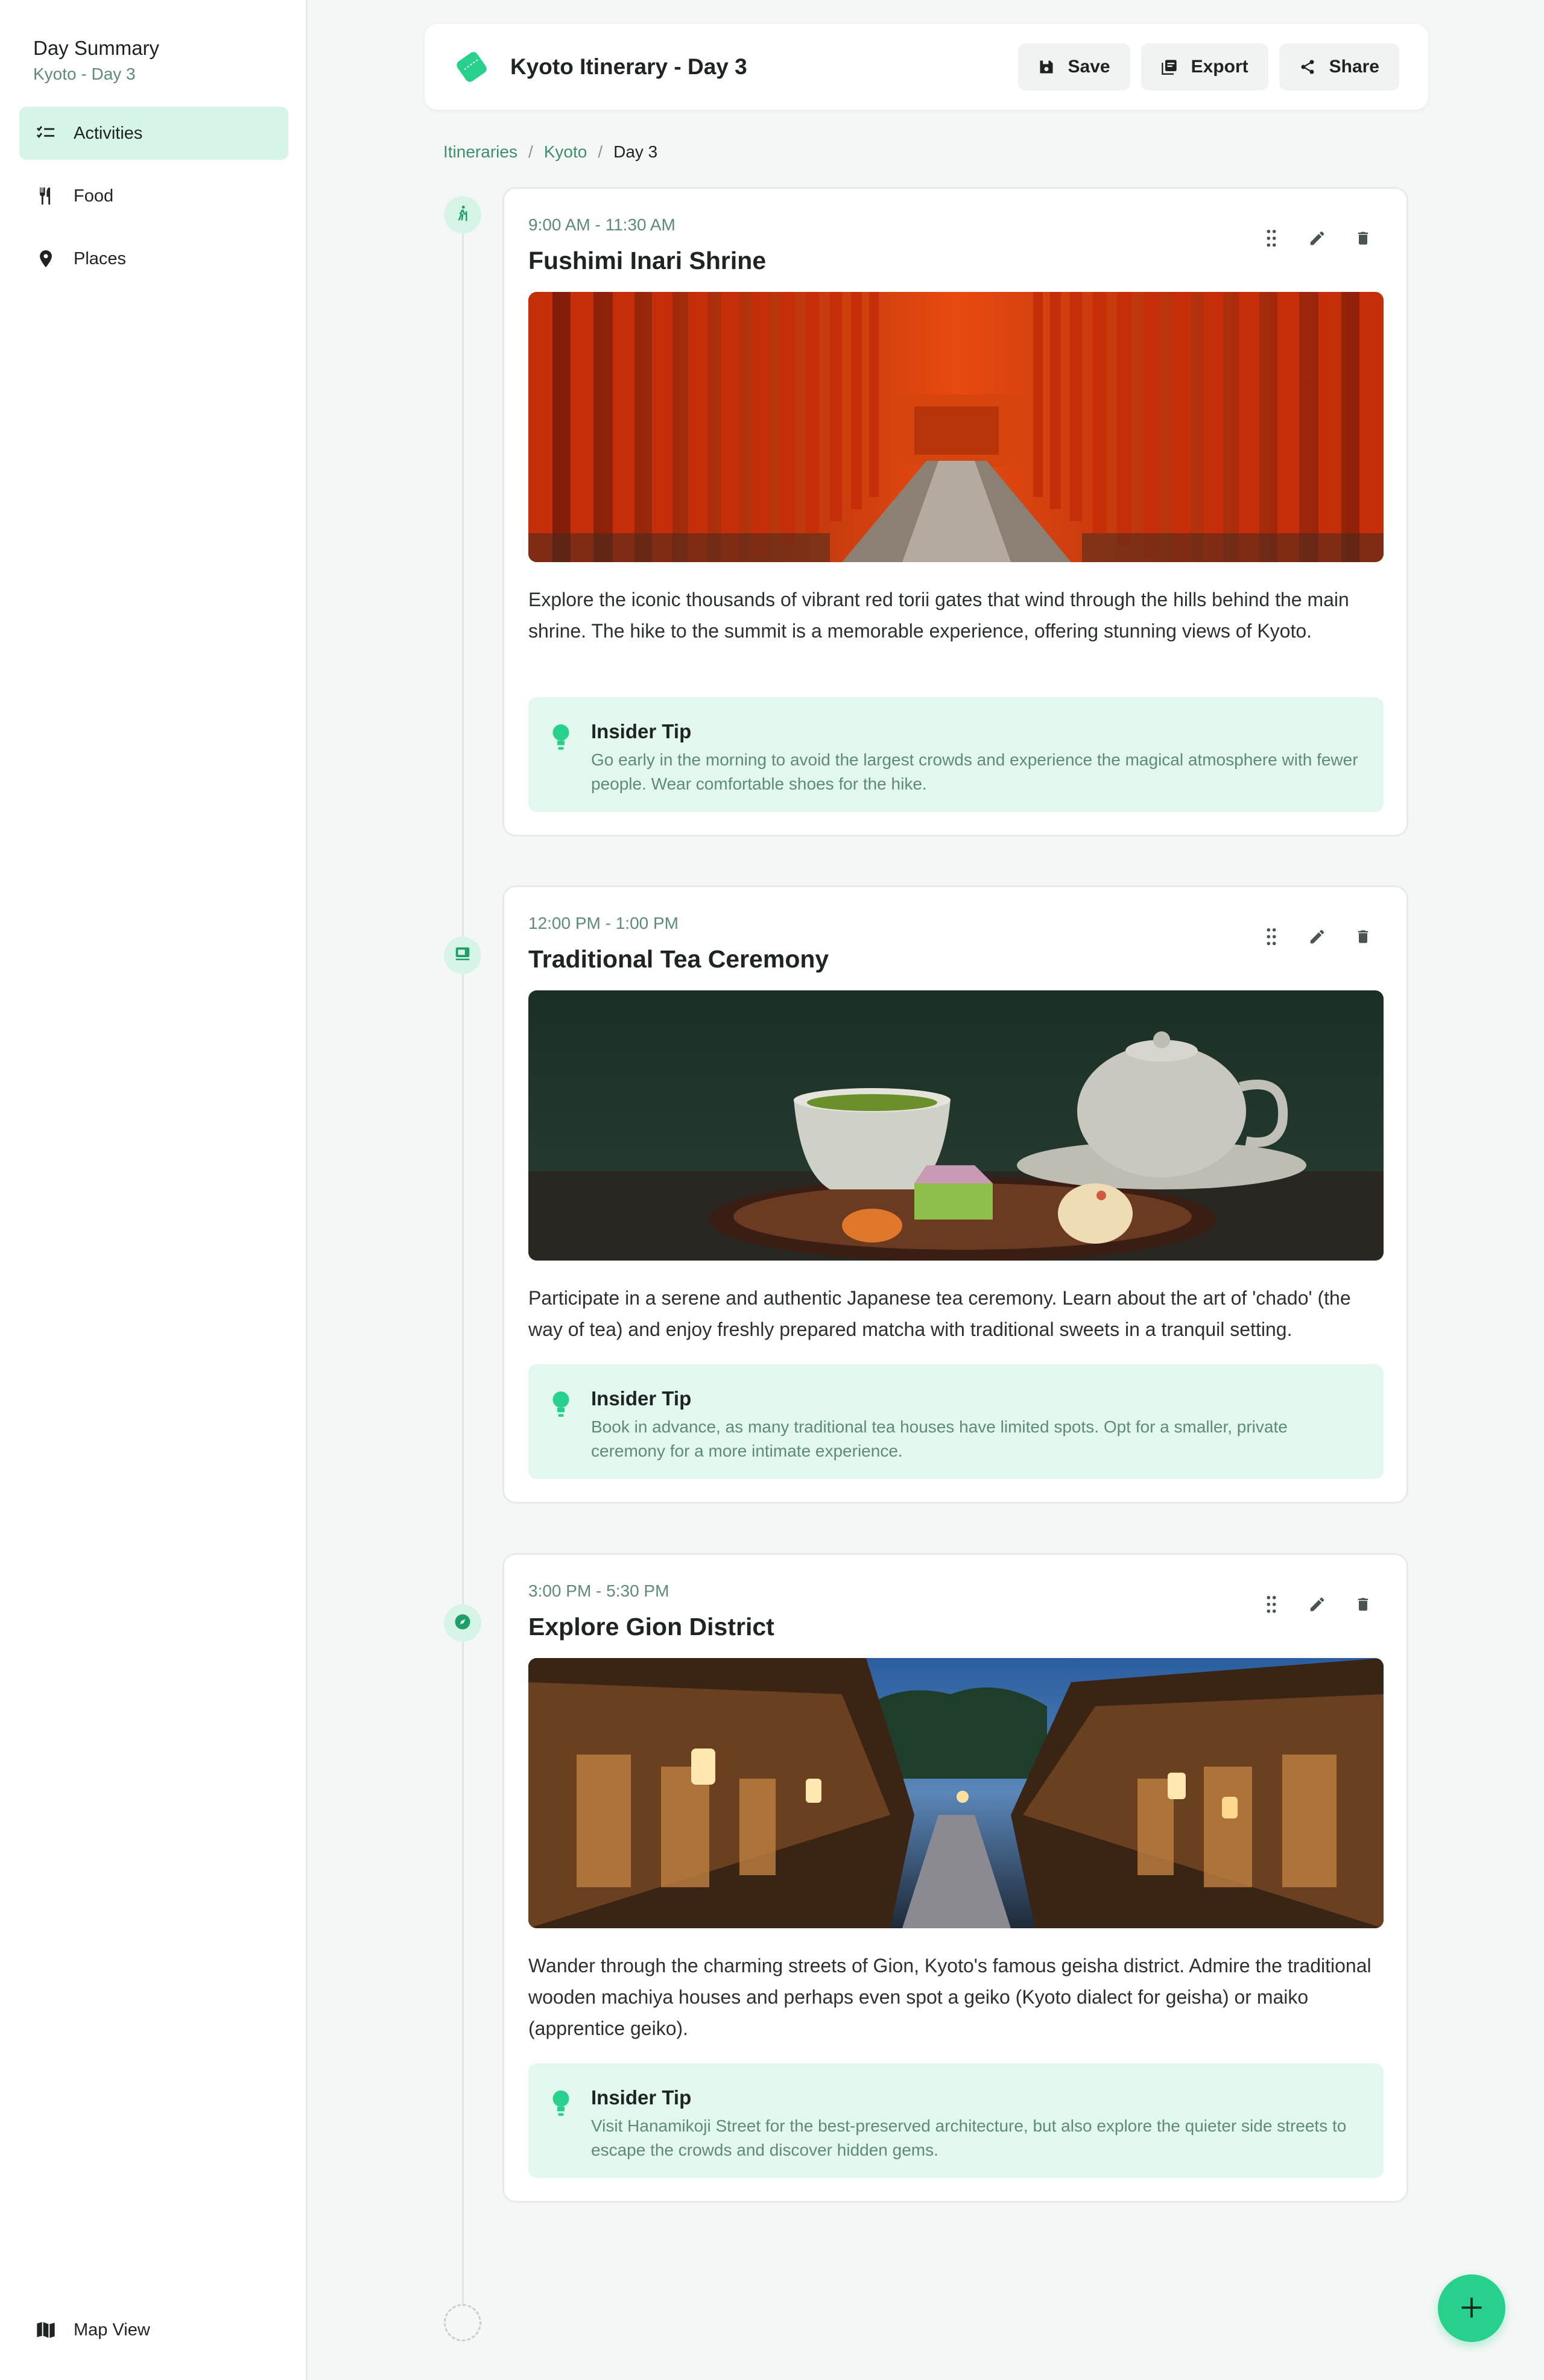  I want to click on add-activity-button, so click(1471, 2308).